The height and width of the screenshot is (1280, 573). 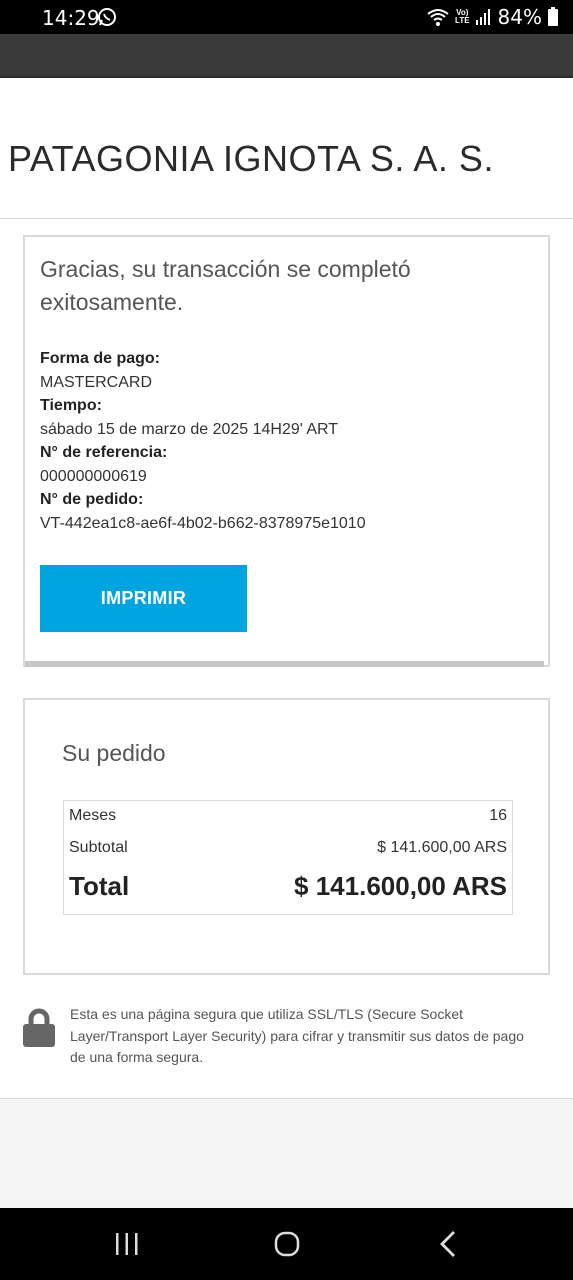 I want to click on order-summary-title: Su pedido, so click(x=114, y=753).